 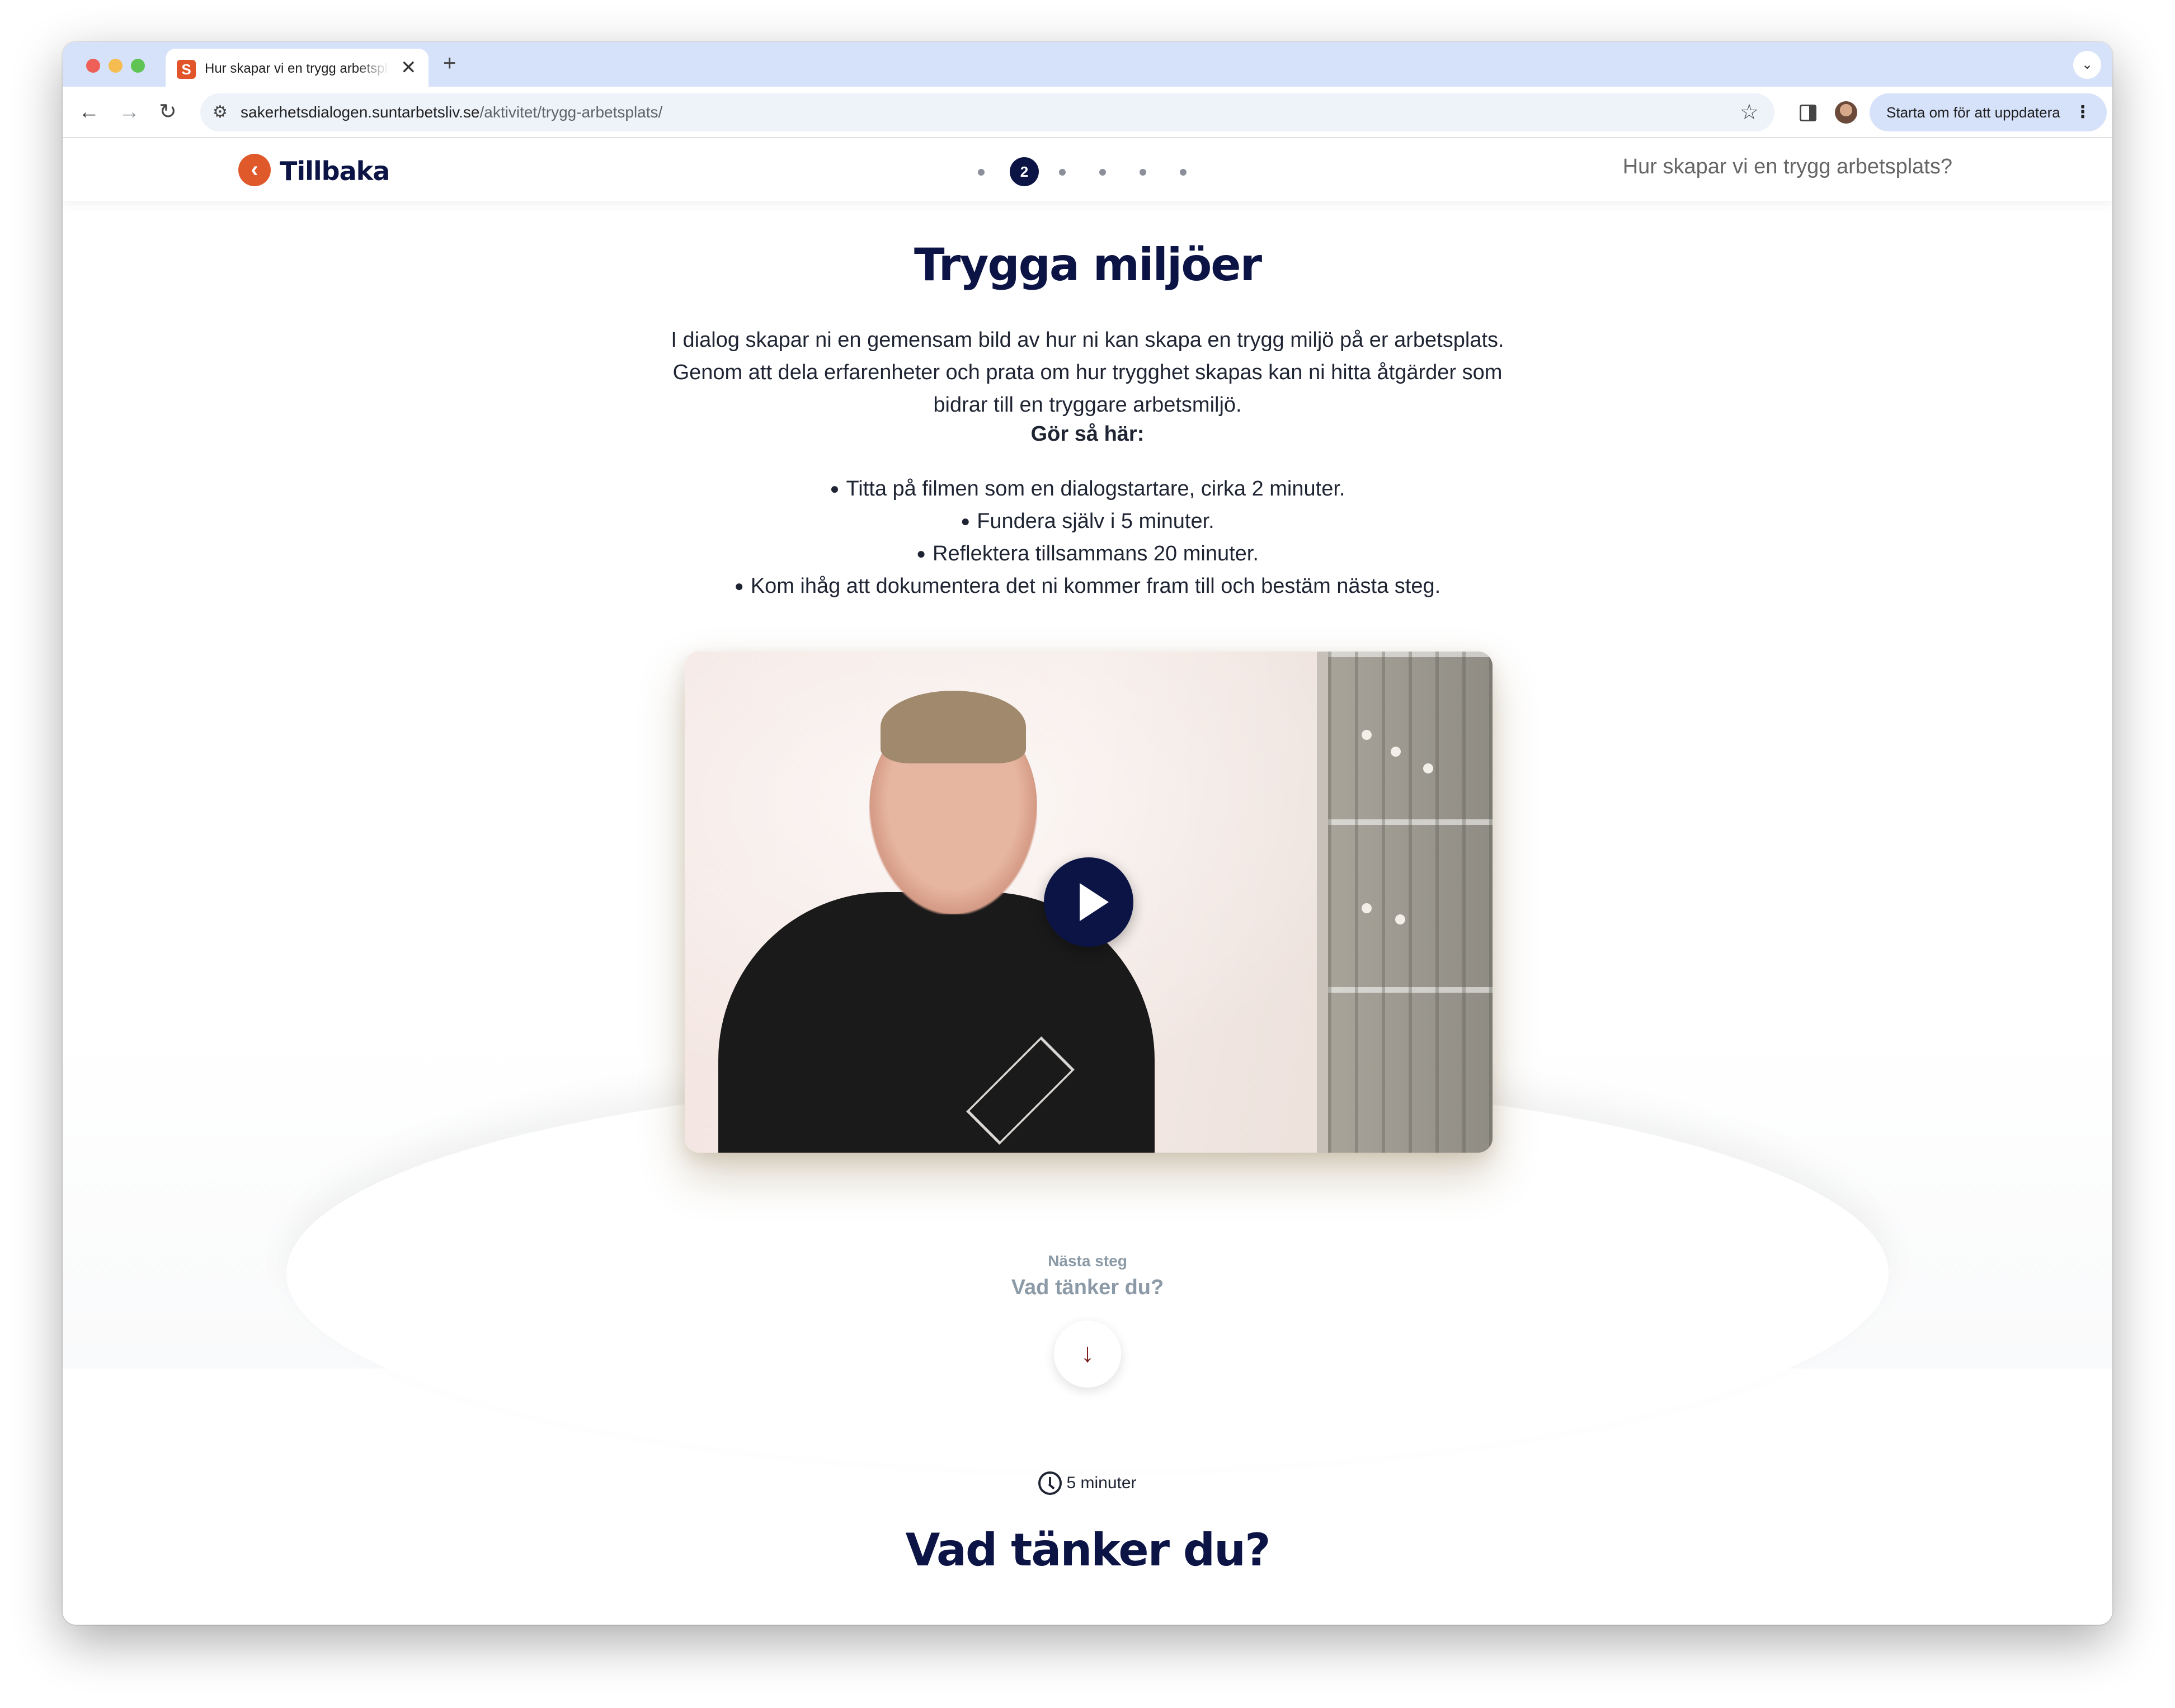 I want to click on tab-search-chevron-icon: ⌄, so click(x=2087, y=65).